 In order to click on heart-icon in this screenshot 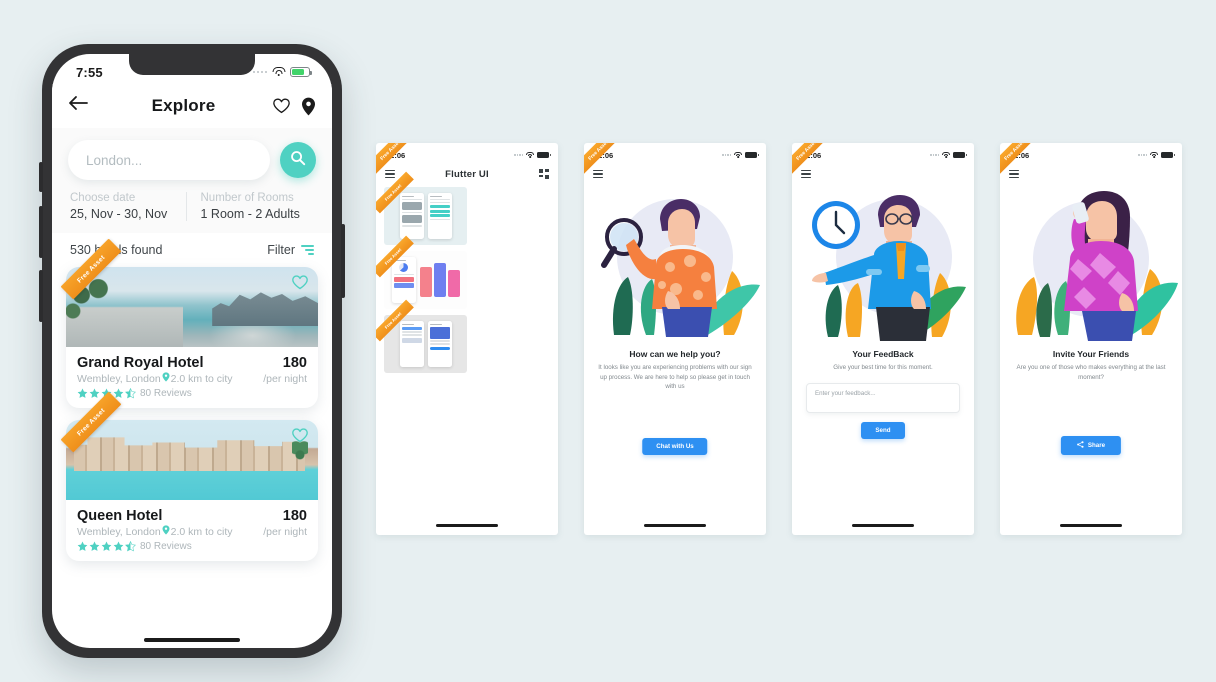, I will do `click(281, 106)`.